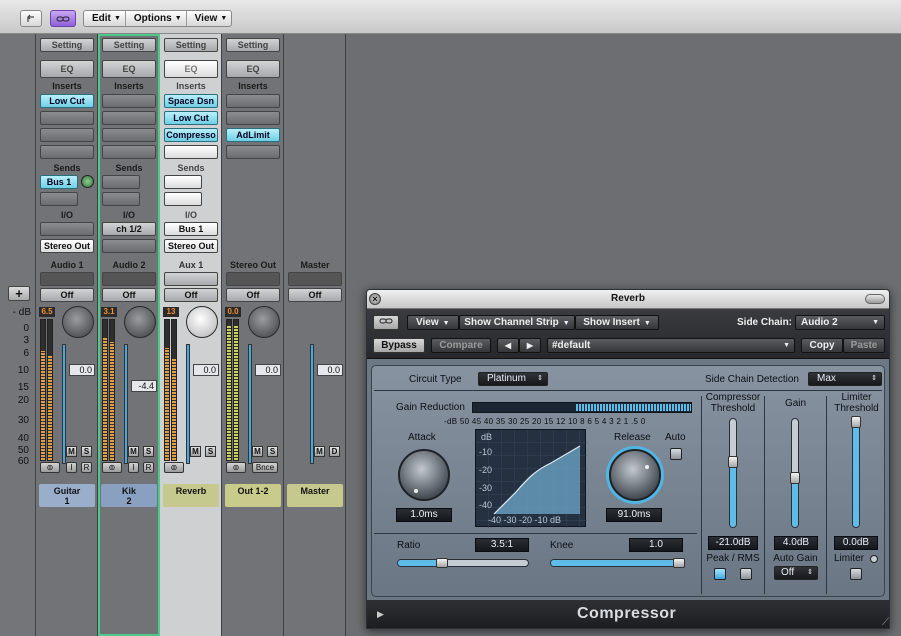  What do you see at coordinates (67, 495) in the screenshot?
I see `track-name-tag: Guitar 1` at bounding box center [67, 495].